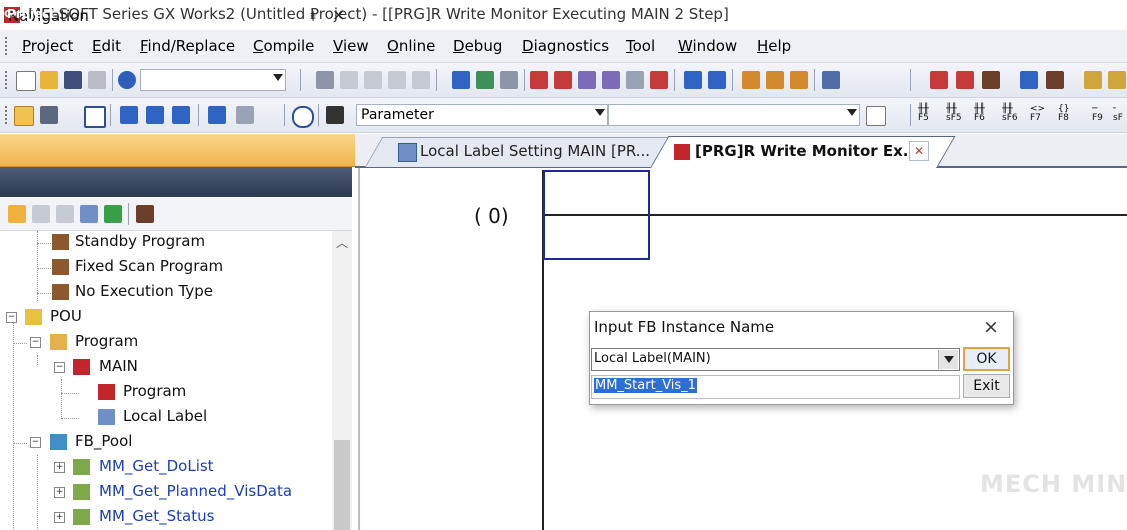  Describe the element at coordinates (831, 80) in the screenshot. I see `simulator-icon` at that location.